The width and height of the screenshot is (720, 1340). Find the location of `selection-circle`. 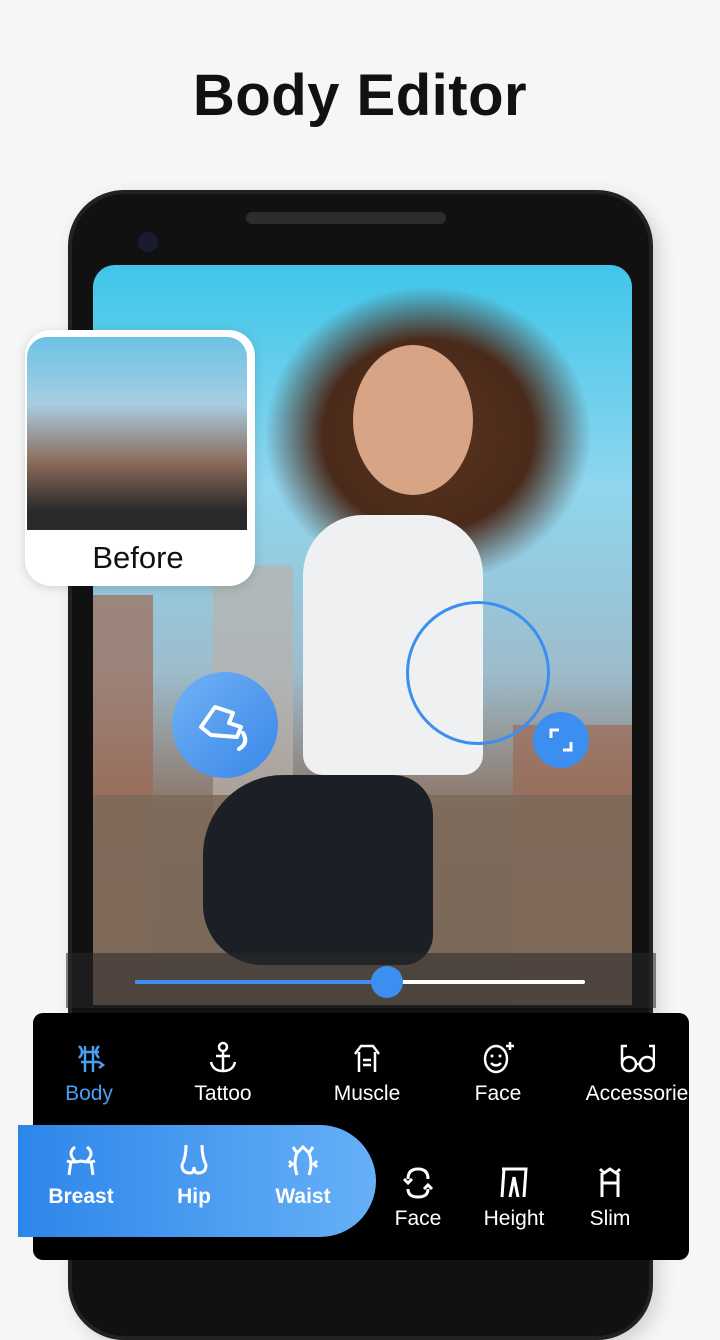

selection-circle is located at coordinates (478, 673).